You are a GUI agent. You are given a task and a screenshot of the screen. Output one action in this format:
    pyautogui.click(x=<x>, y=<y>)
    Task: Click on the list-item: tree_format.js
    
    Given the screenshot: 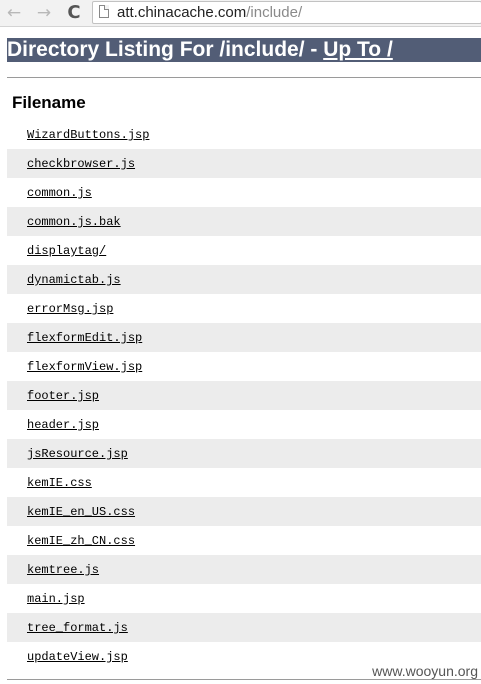 What is the action you would take?
    pyautogui.click(x=244, y=627)
    